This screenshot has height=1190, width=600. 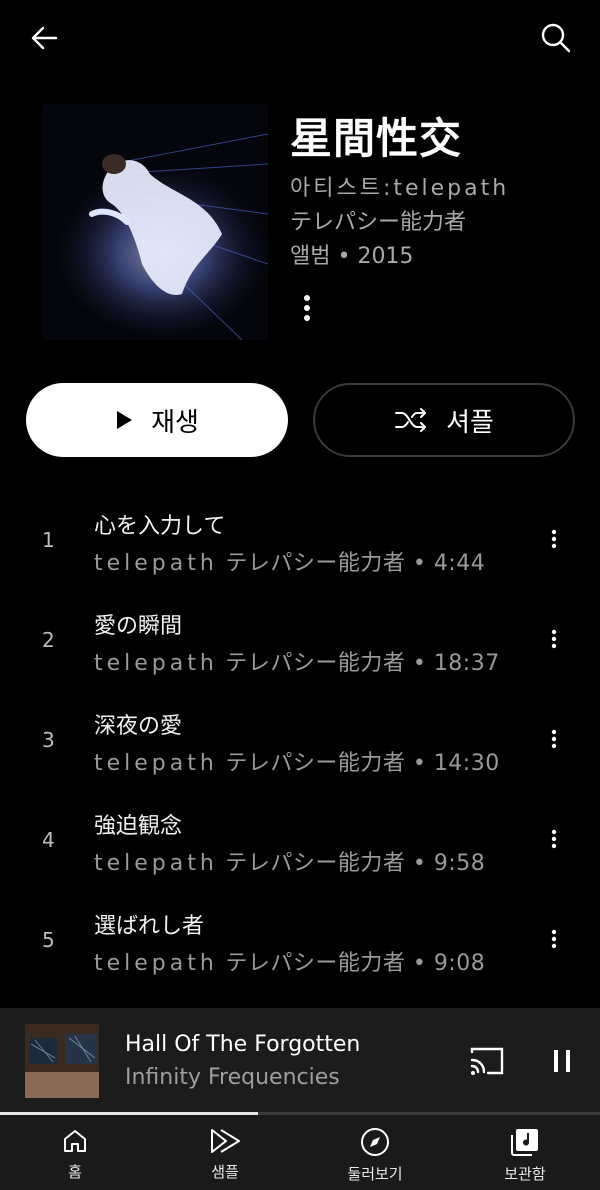 I want to click on samples-icon, so click(x=225, y=1141).